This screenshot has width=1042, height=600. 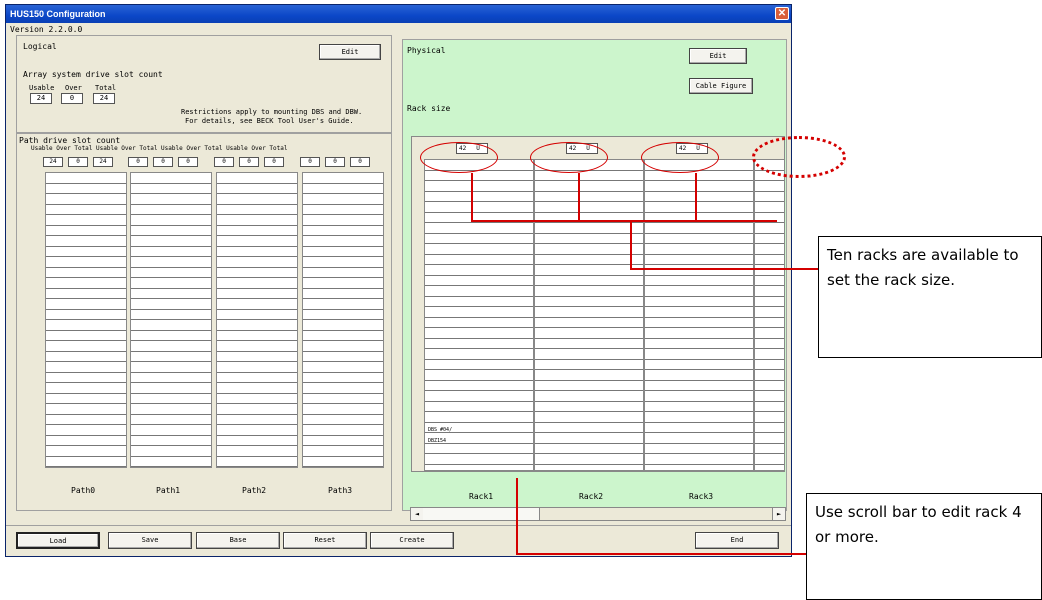 What do you see at coordinates (782, 13) in the screenshot?
I see `close-icon: ✕` at bounding box center [782, 13].